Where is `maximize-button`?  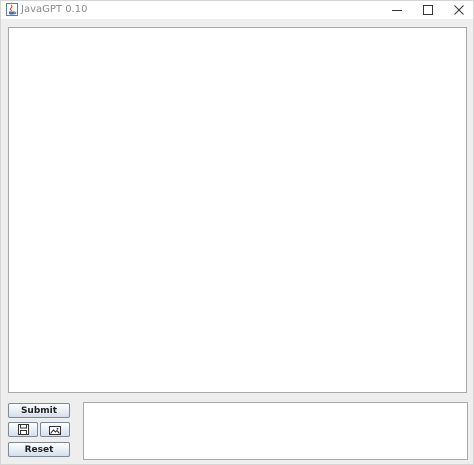 maximize-button is located at coordinates (428, 10).